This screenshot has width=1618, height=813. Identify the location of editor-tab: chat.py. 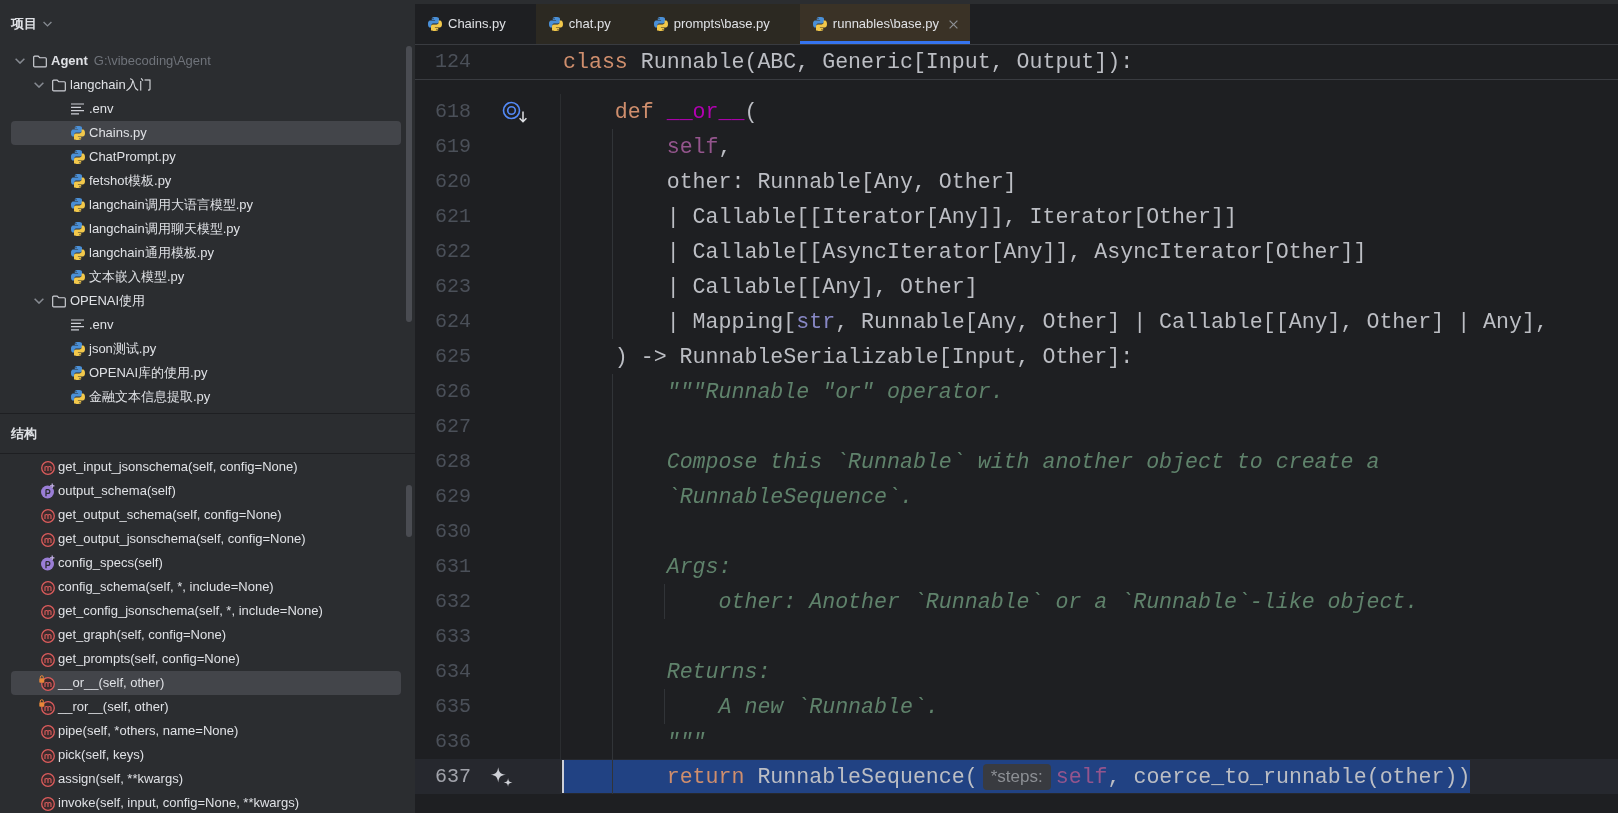
(588, 24).